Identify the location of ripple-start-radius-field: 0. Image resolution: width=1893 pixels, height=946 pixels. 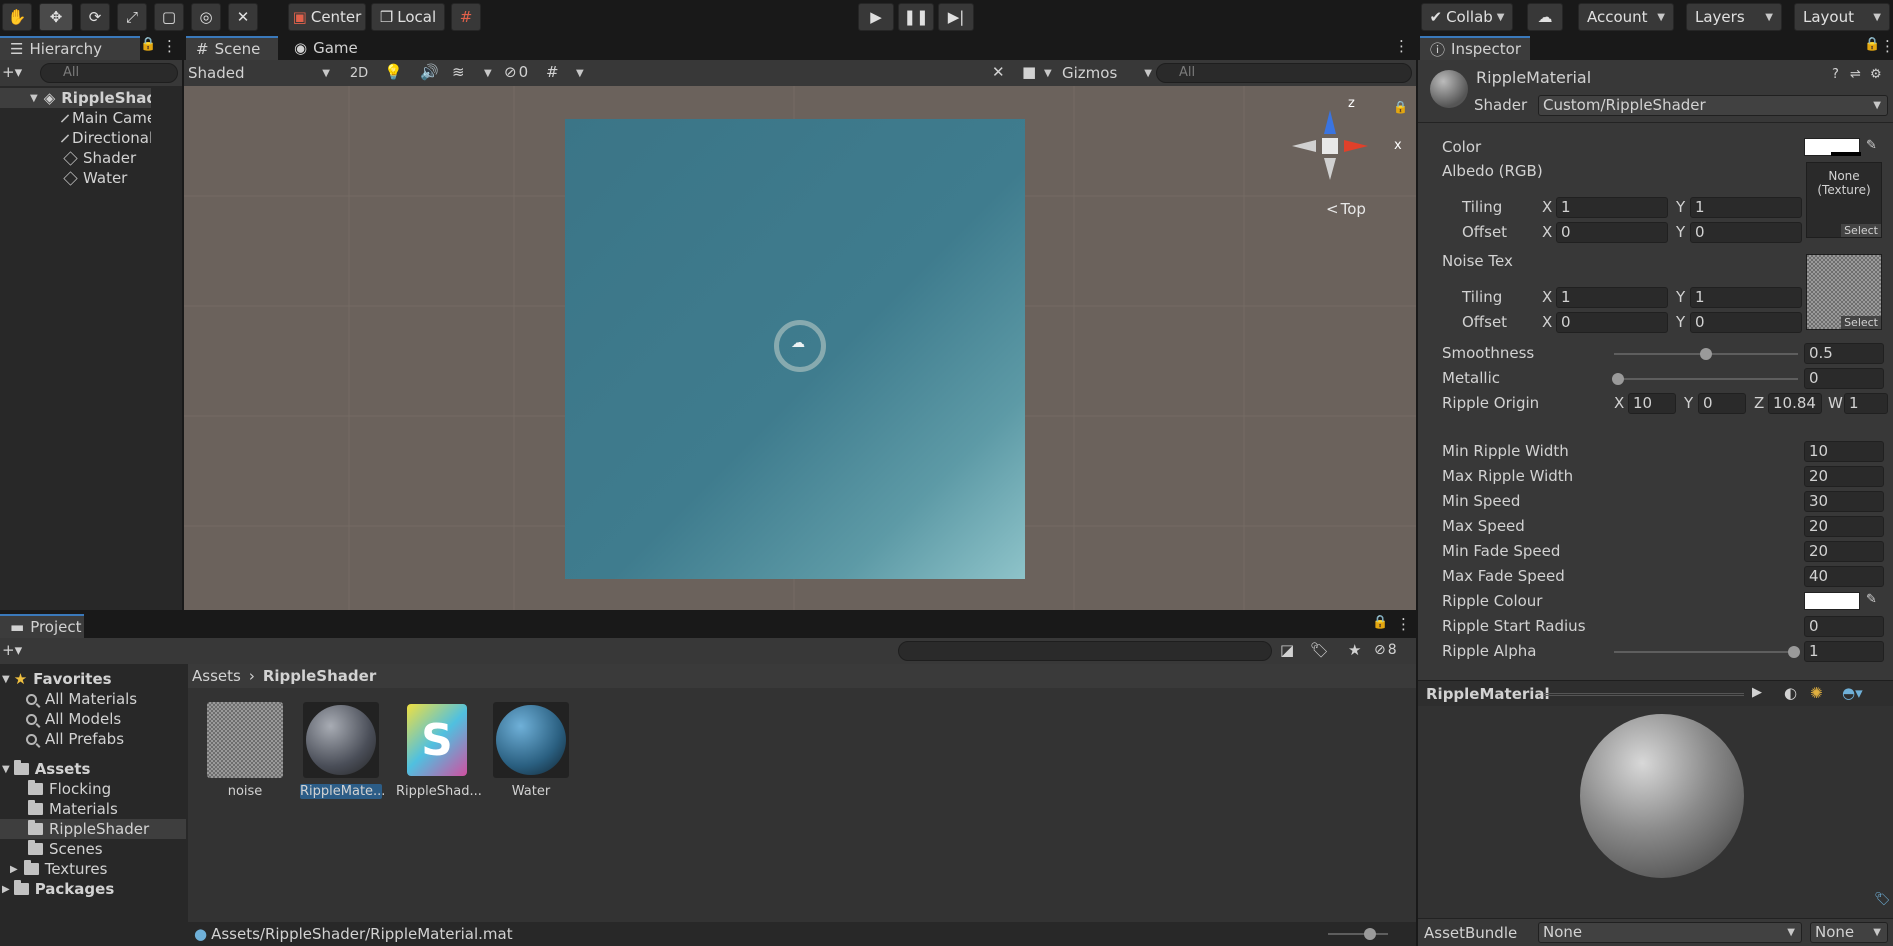
(1844, 626).